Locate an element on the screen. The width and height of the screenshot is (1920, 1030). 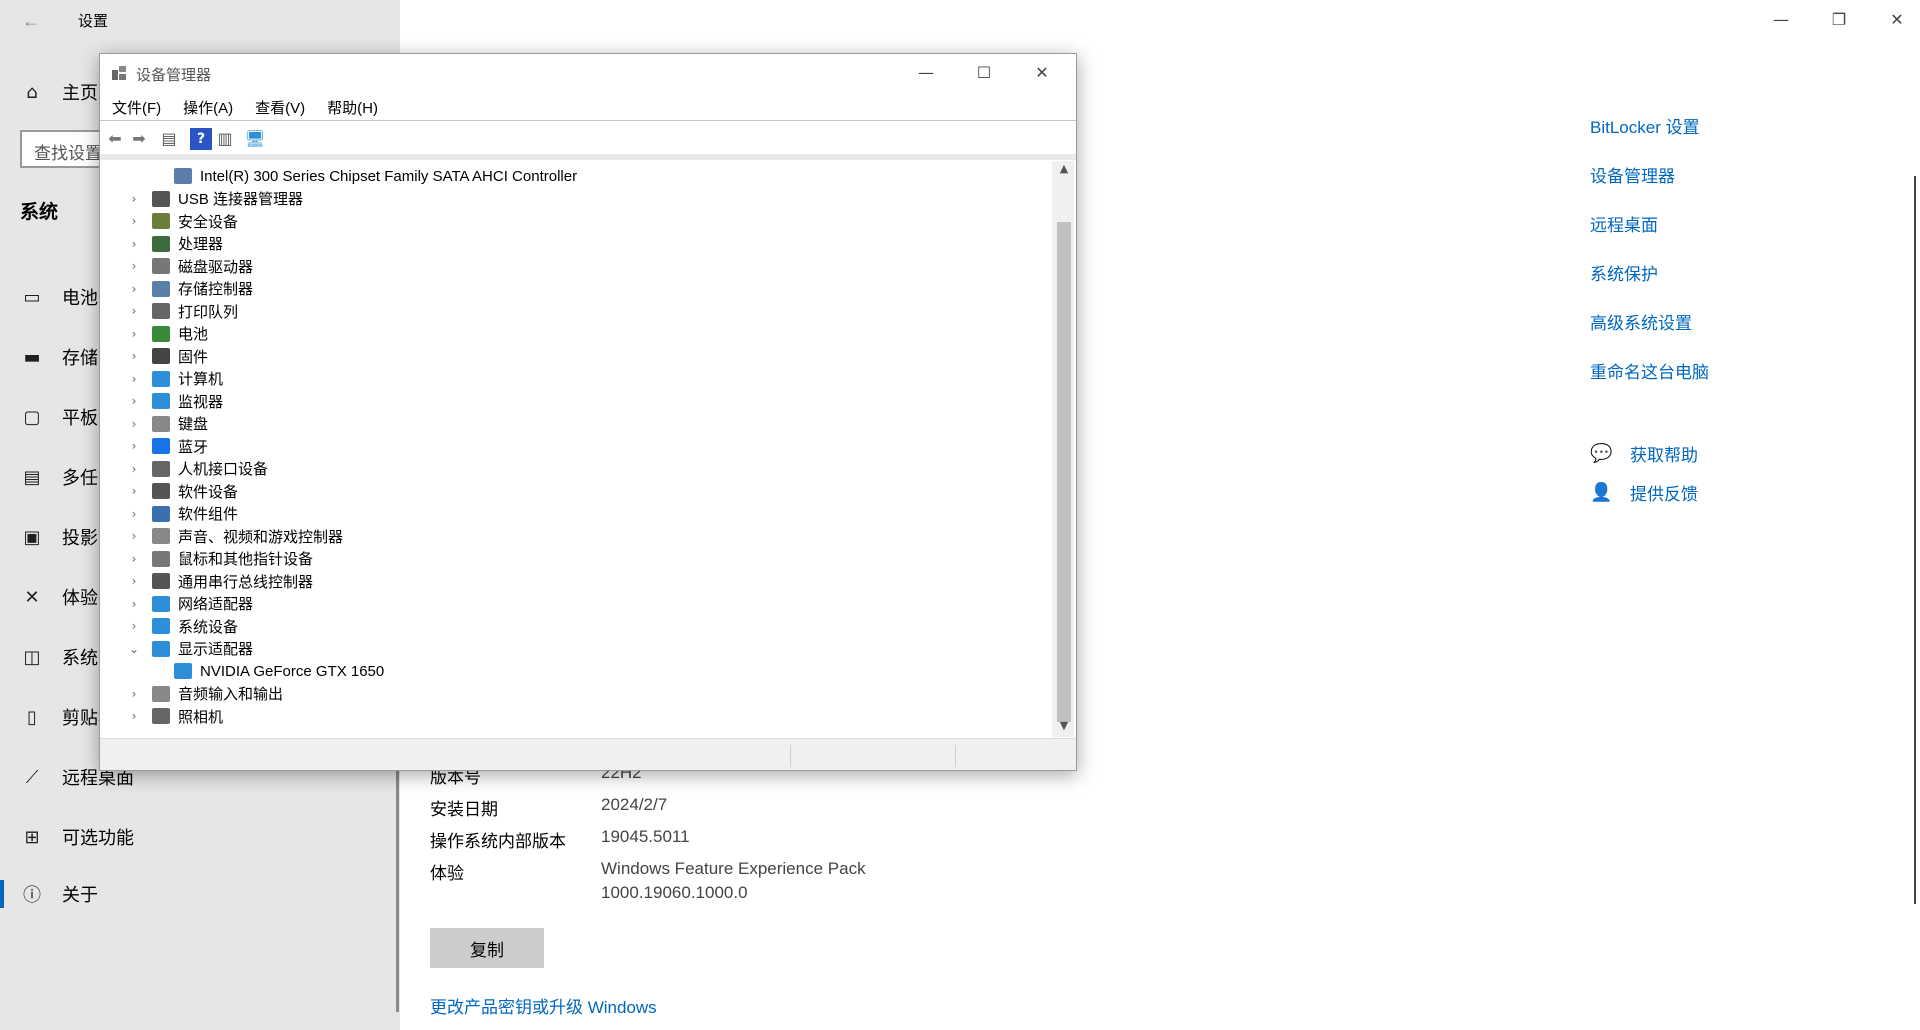
back-arrow-icon: ← is located at coordinates (31, 21).